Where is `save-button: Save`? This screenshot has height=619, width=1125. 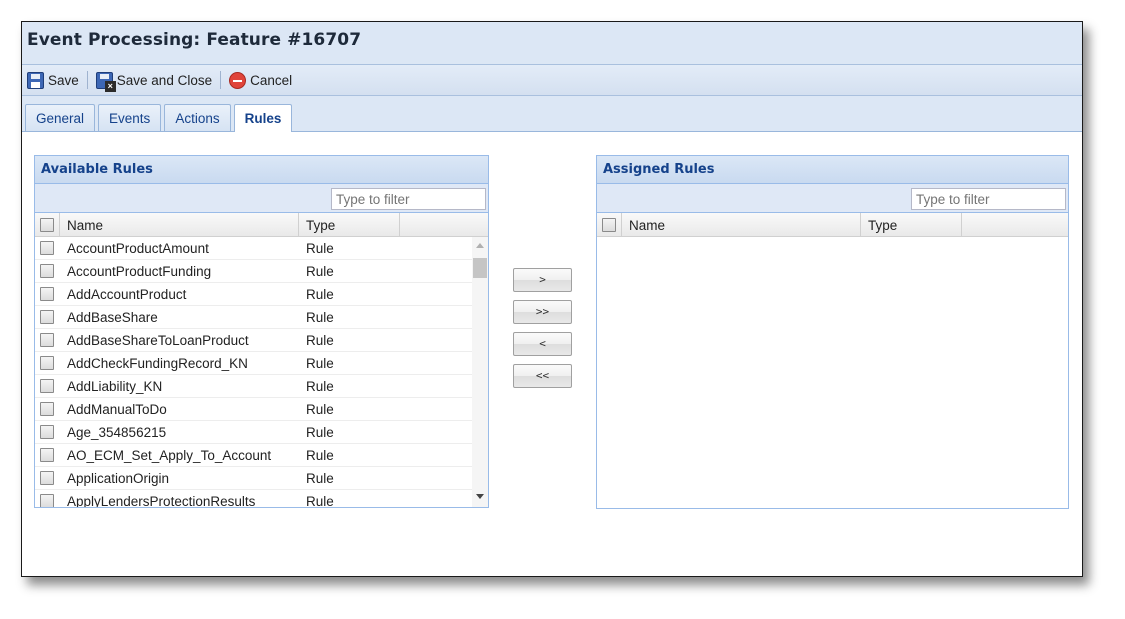 save-button: Save is located at coordinates (53, 80).